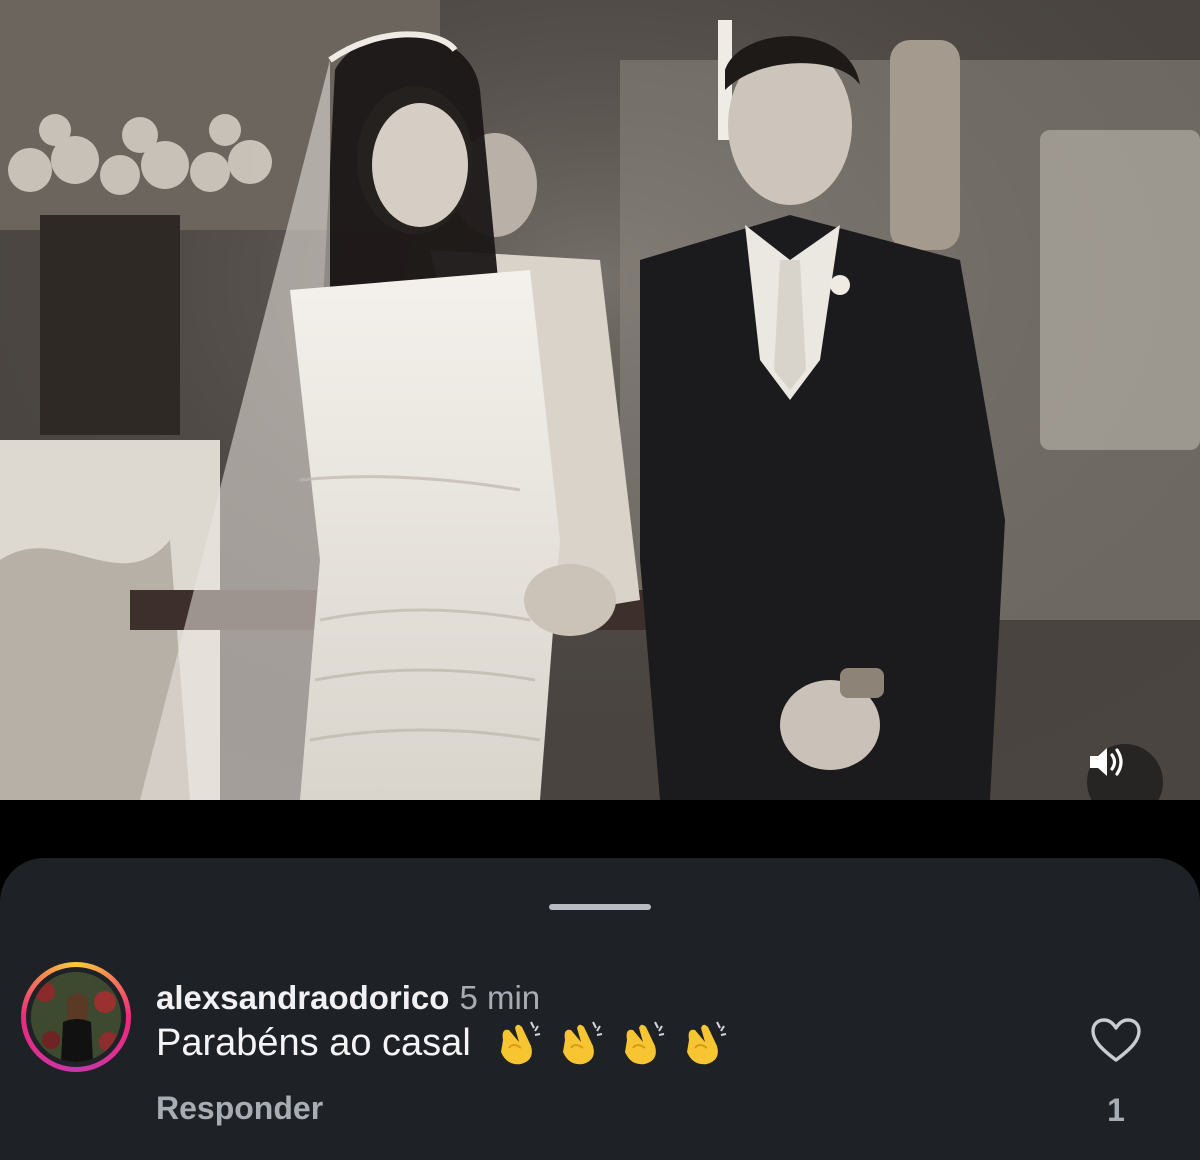  Describe the element at coordinates (611, 1043) in the screenshot. I see `clapping-emojis` at that location.